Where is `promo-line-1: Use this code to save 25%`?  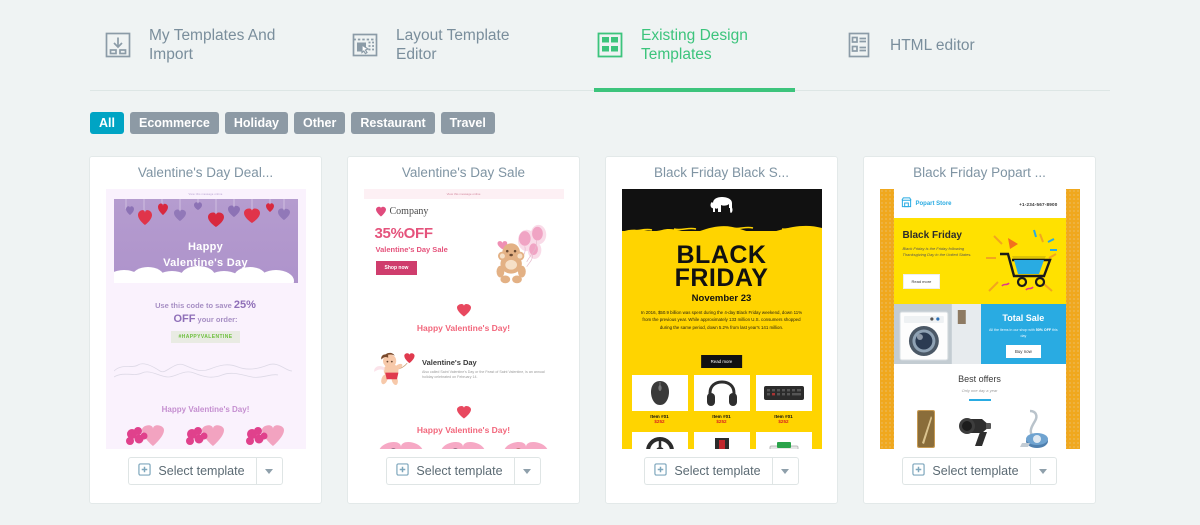 promo-line-1: Use this code to save 25% is located at coordinates (206, 305).